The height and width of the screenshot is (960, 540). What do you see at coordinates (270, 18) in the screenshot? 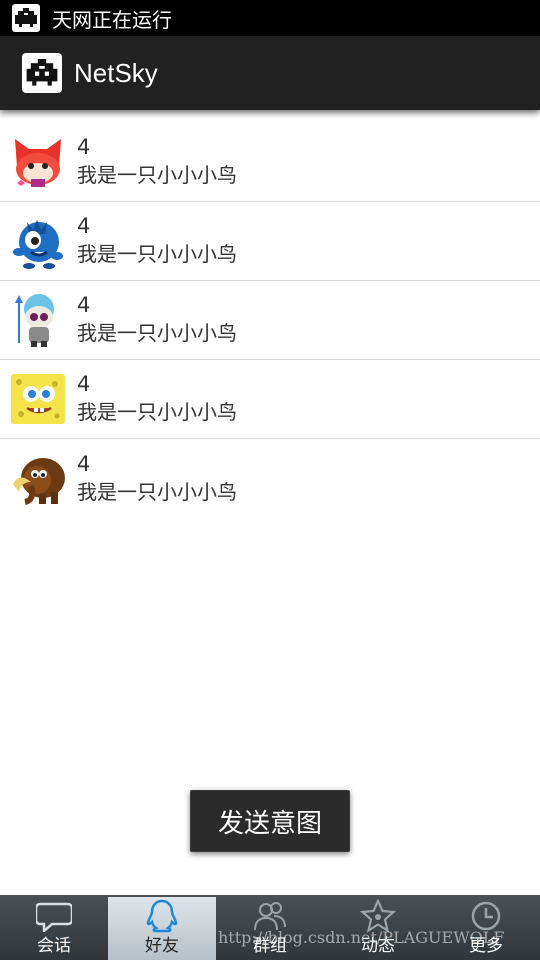
I see `status-bar: 天网正在运行` at bounding box center [270, 18].